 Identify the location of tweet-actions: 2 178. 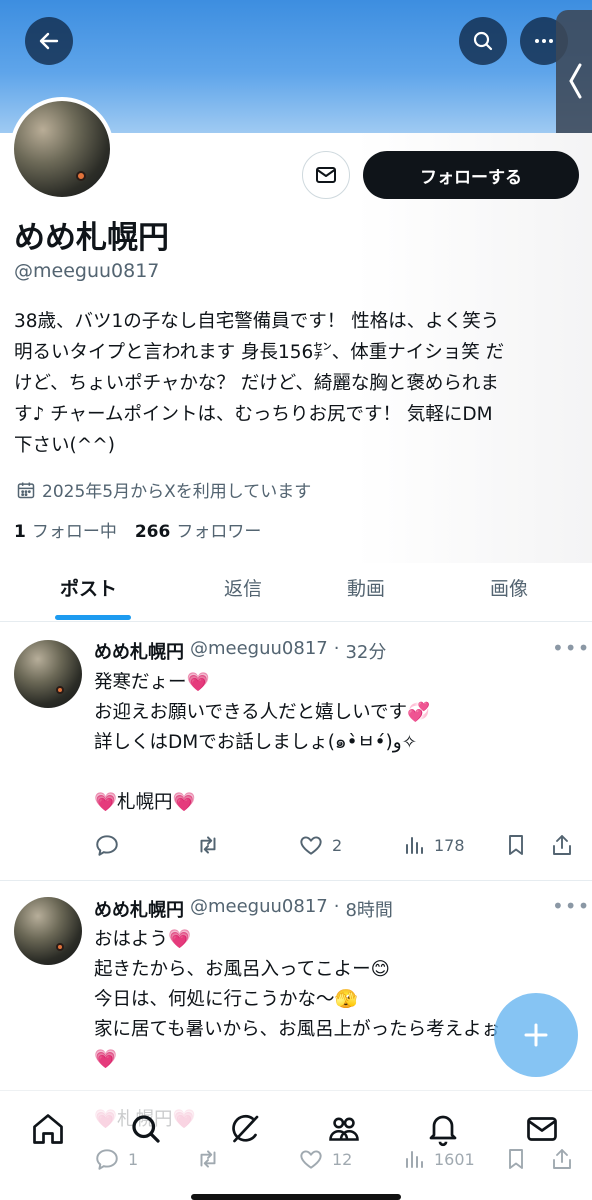
(339, 847).